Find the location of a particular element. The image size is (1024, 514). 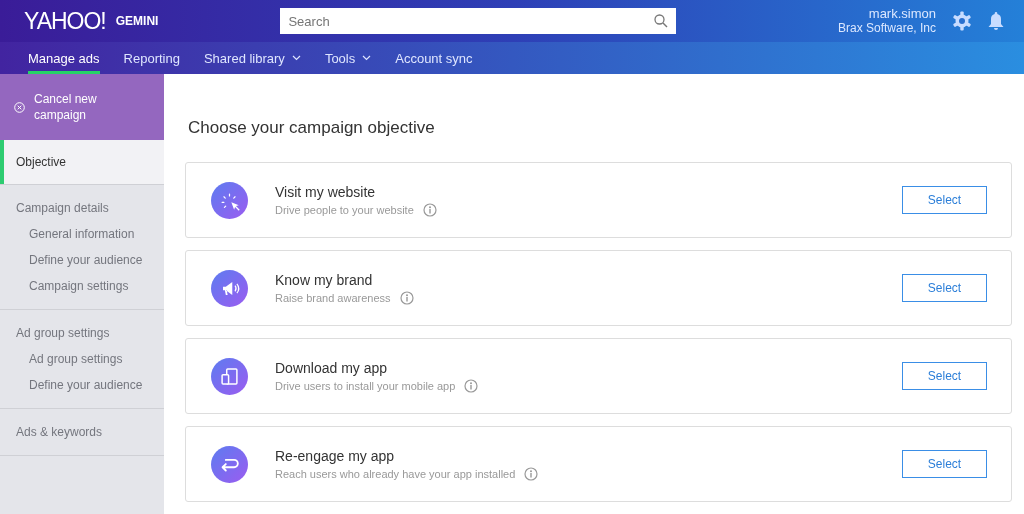

objective-title: Visit my website is located at coordinates (326, 191).